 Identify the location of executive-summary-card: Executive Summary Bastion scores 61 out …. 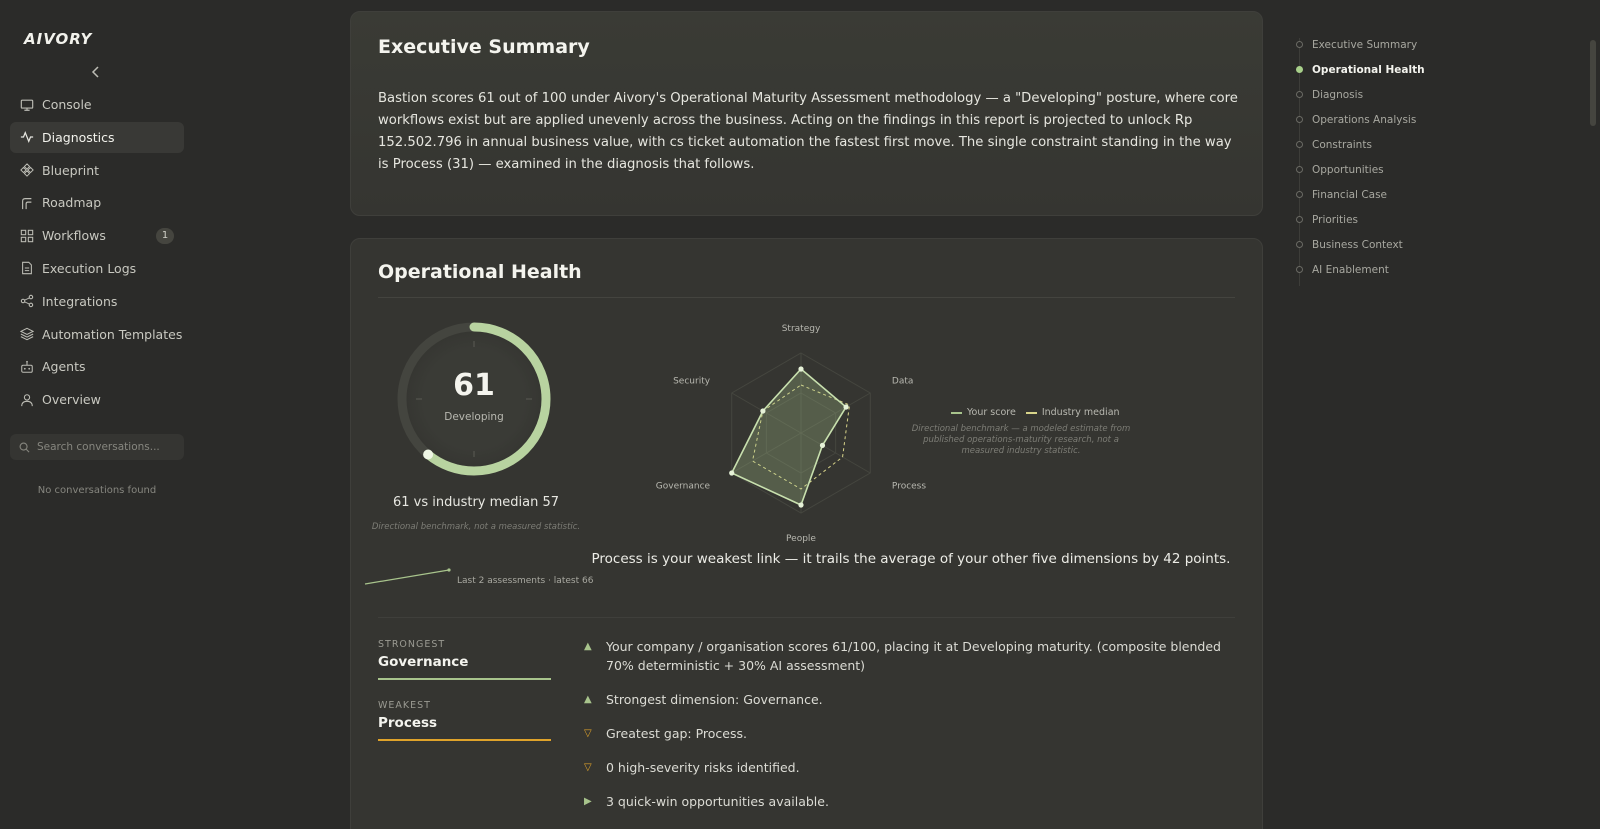
(806, 113).